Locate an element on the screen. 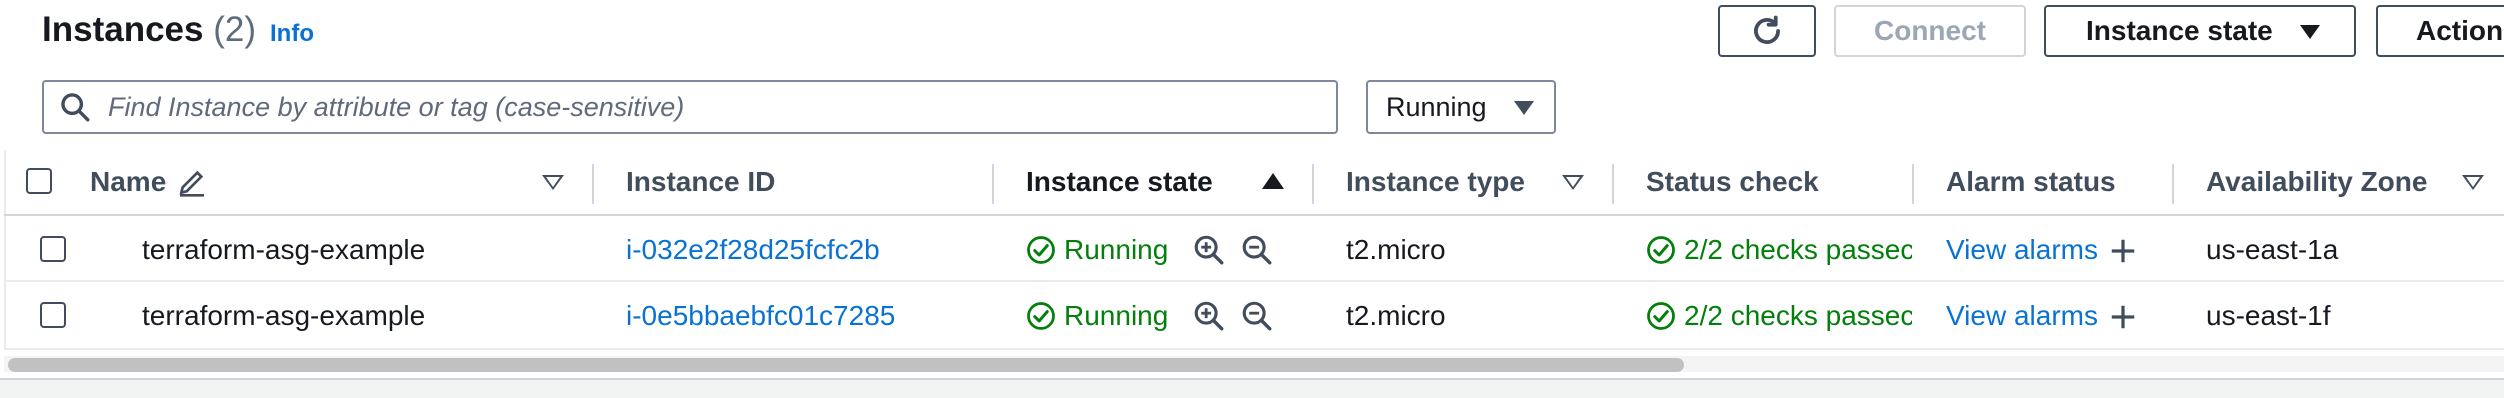 The width and height of the screenshot is (2504, 398). select-all-checkbox is located at coordinates (39, 181).